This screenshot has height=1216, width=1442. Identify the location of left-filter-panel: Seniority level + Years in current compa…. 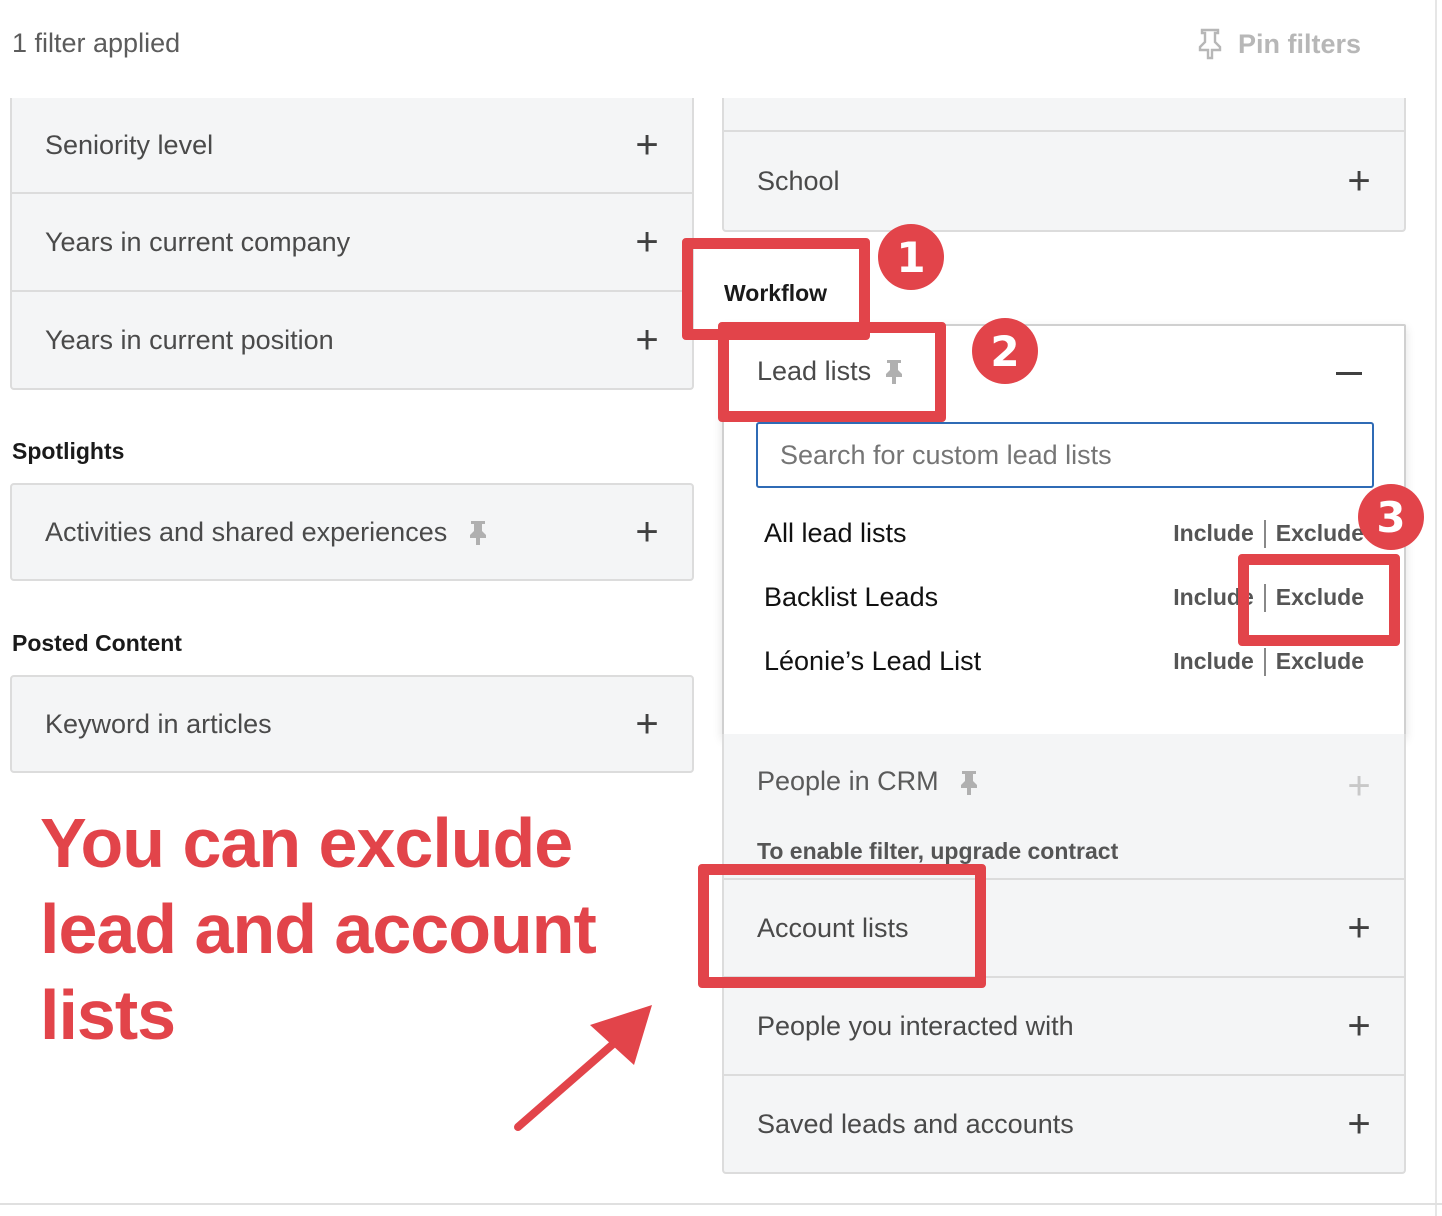
(352, 244).